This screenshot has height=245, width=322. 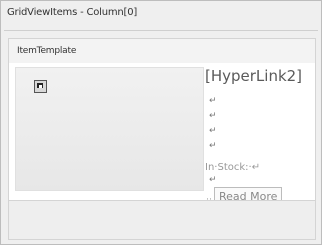 What do you see at coordinates (47, 51) in the screenshot?
I see `template-label: ItemTemplate` at bounding box center [47, 51].